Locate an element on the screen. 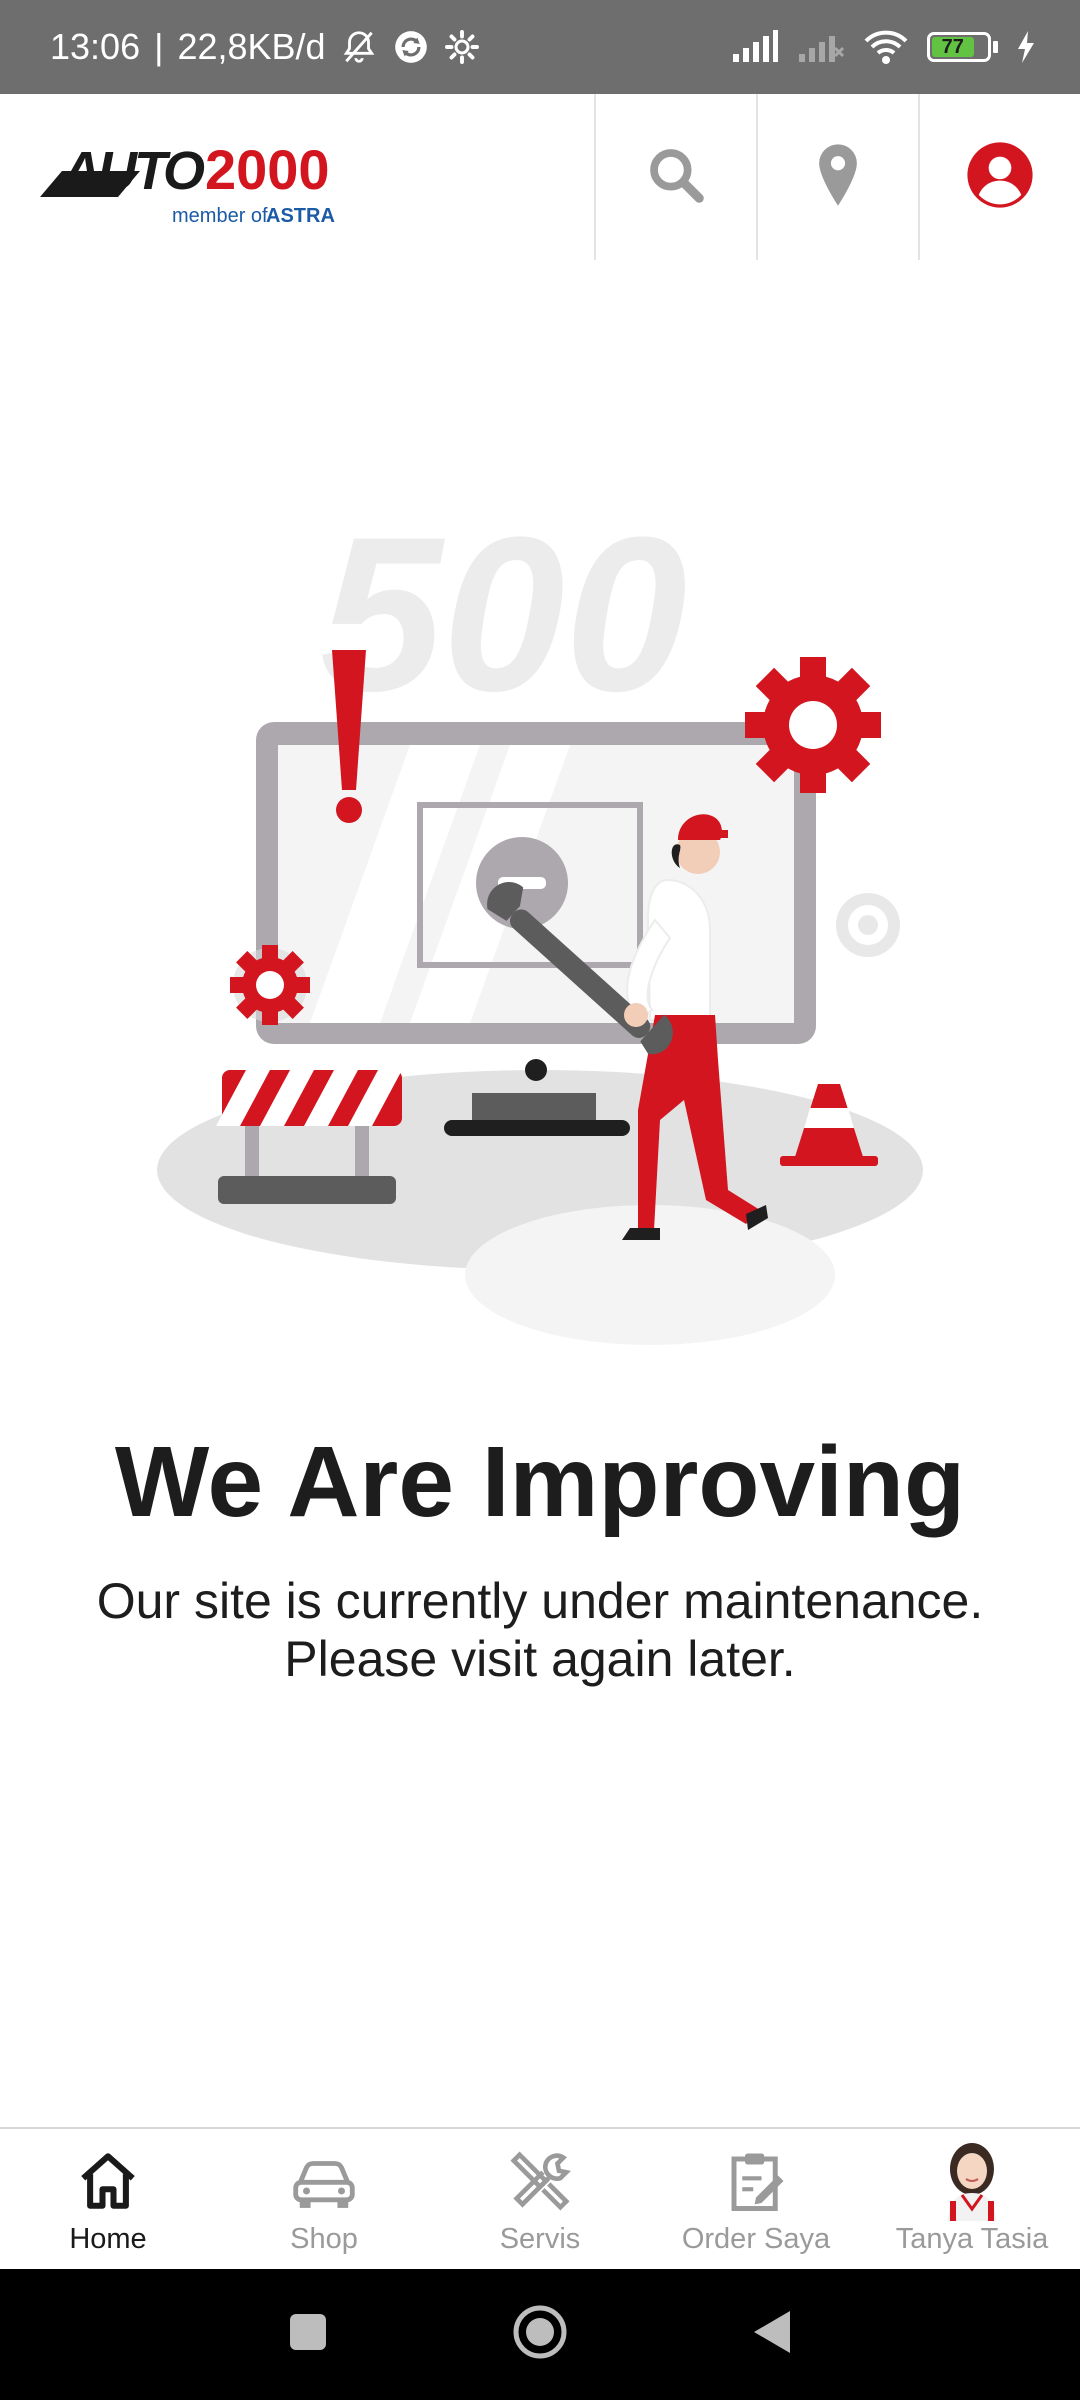  app-header: AUTO 2000 member of ASTRA is located at coordinates (540, 177).